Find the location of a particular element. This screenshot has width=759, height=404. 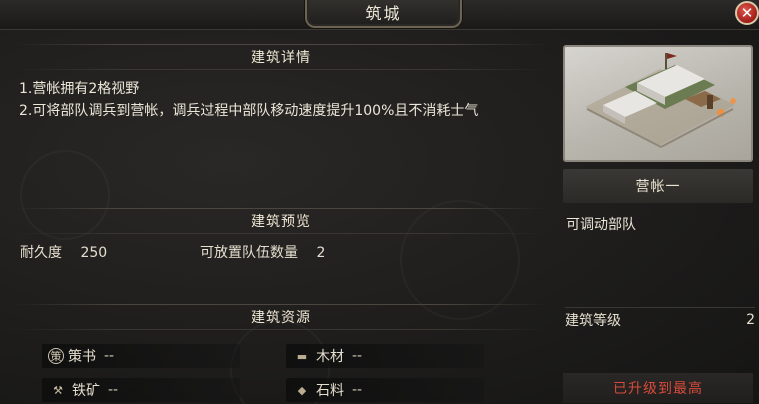

building-image is located at coordinates (658, 103).